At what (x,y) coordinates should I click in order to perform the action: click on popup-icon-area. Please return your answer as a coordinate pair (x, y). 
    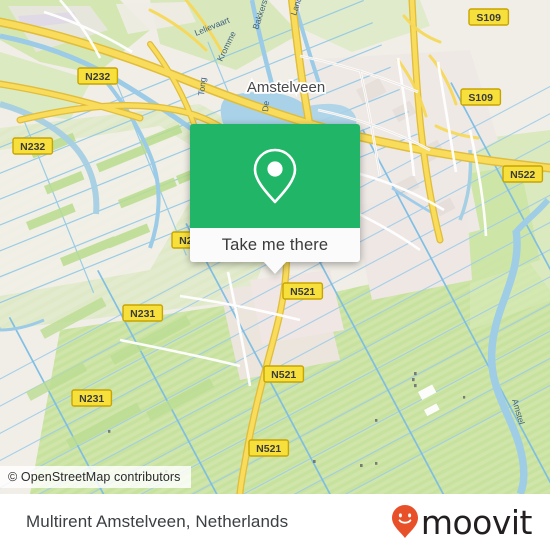
    Looking at the image, I should click on (275, 176).